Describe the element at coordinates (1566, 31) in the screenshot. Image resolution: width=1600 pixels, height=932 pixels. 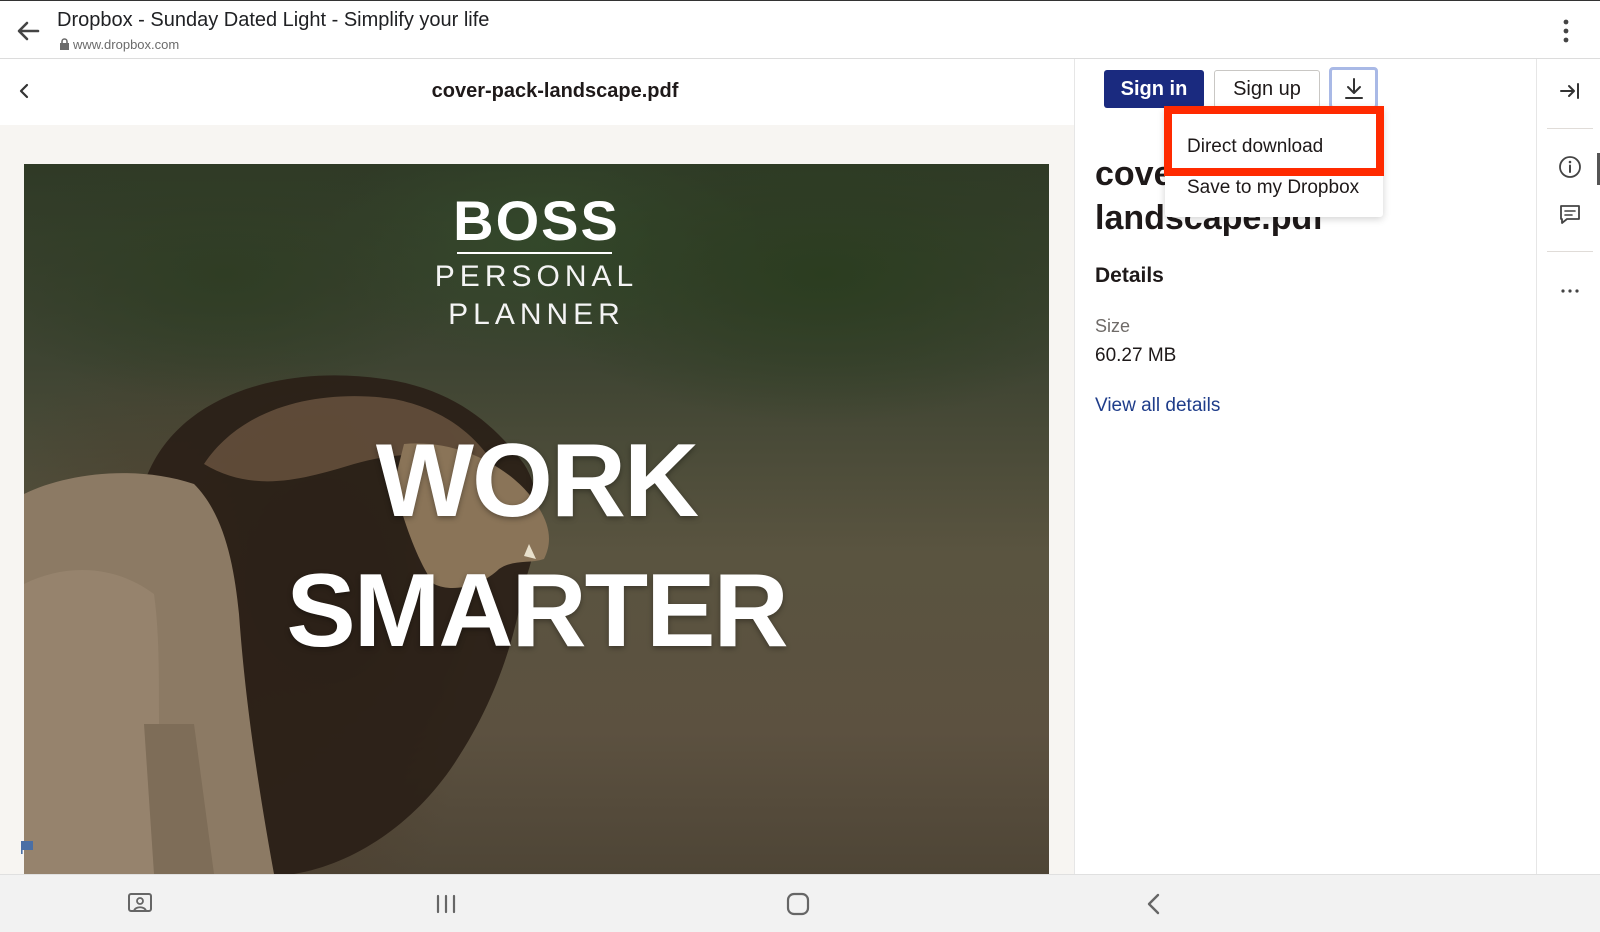
I see `more-vertical-icon` at that location.